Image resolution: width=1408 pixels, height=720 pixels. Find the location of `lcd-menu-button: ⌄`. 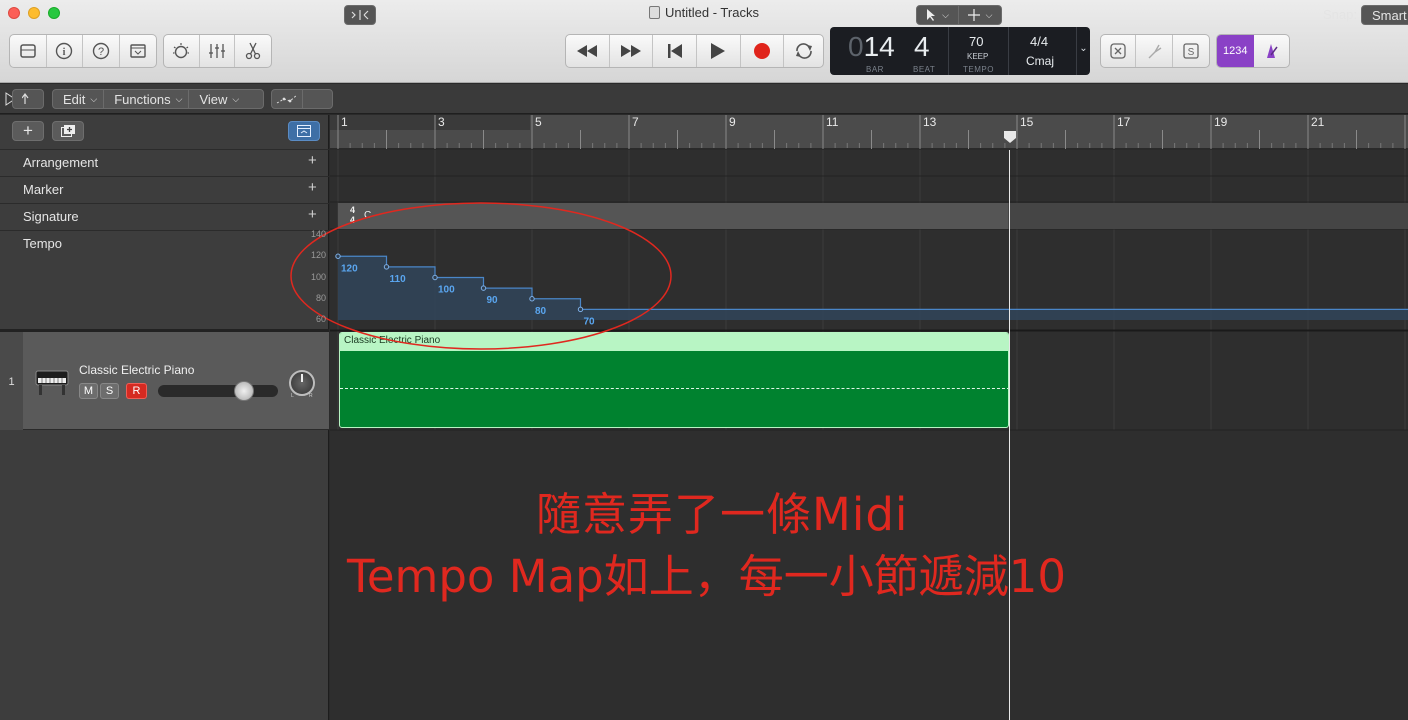

lcd-menu-button: ⌄ is located at coordinates (1083, 51).